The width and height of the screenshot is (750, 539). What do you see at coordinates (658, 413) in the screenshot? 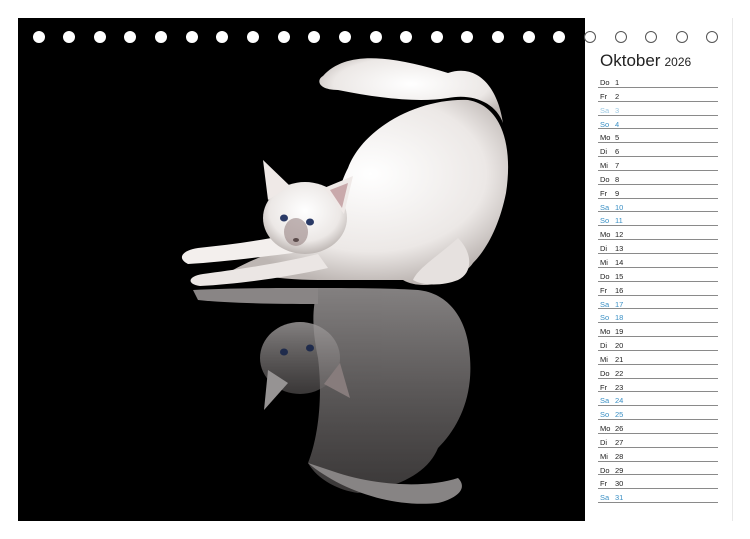
I see `day-row: So 25` at bounding box center [658, 413].